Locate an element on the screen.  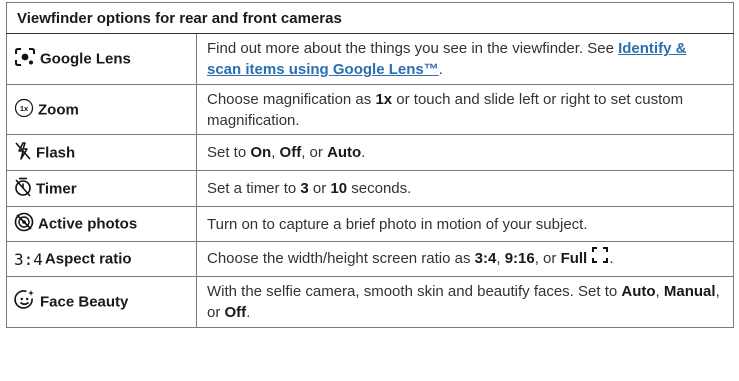
option-label-cell: 3:4 Aspect ratio is located at coordinates (101, 259).